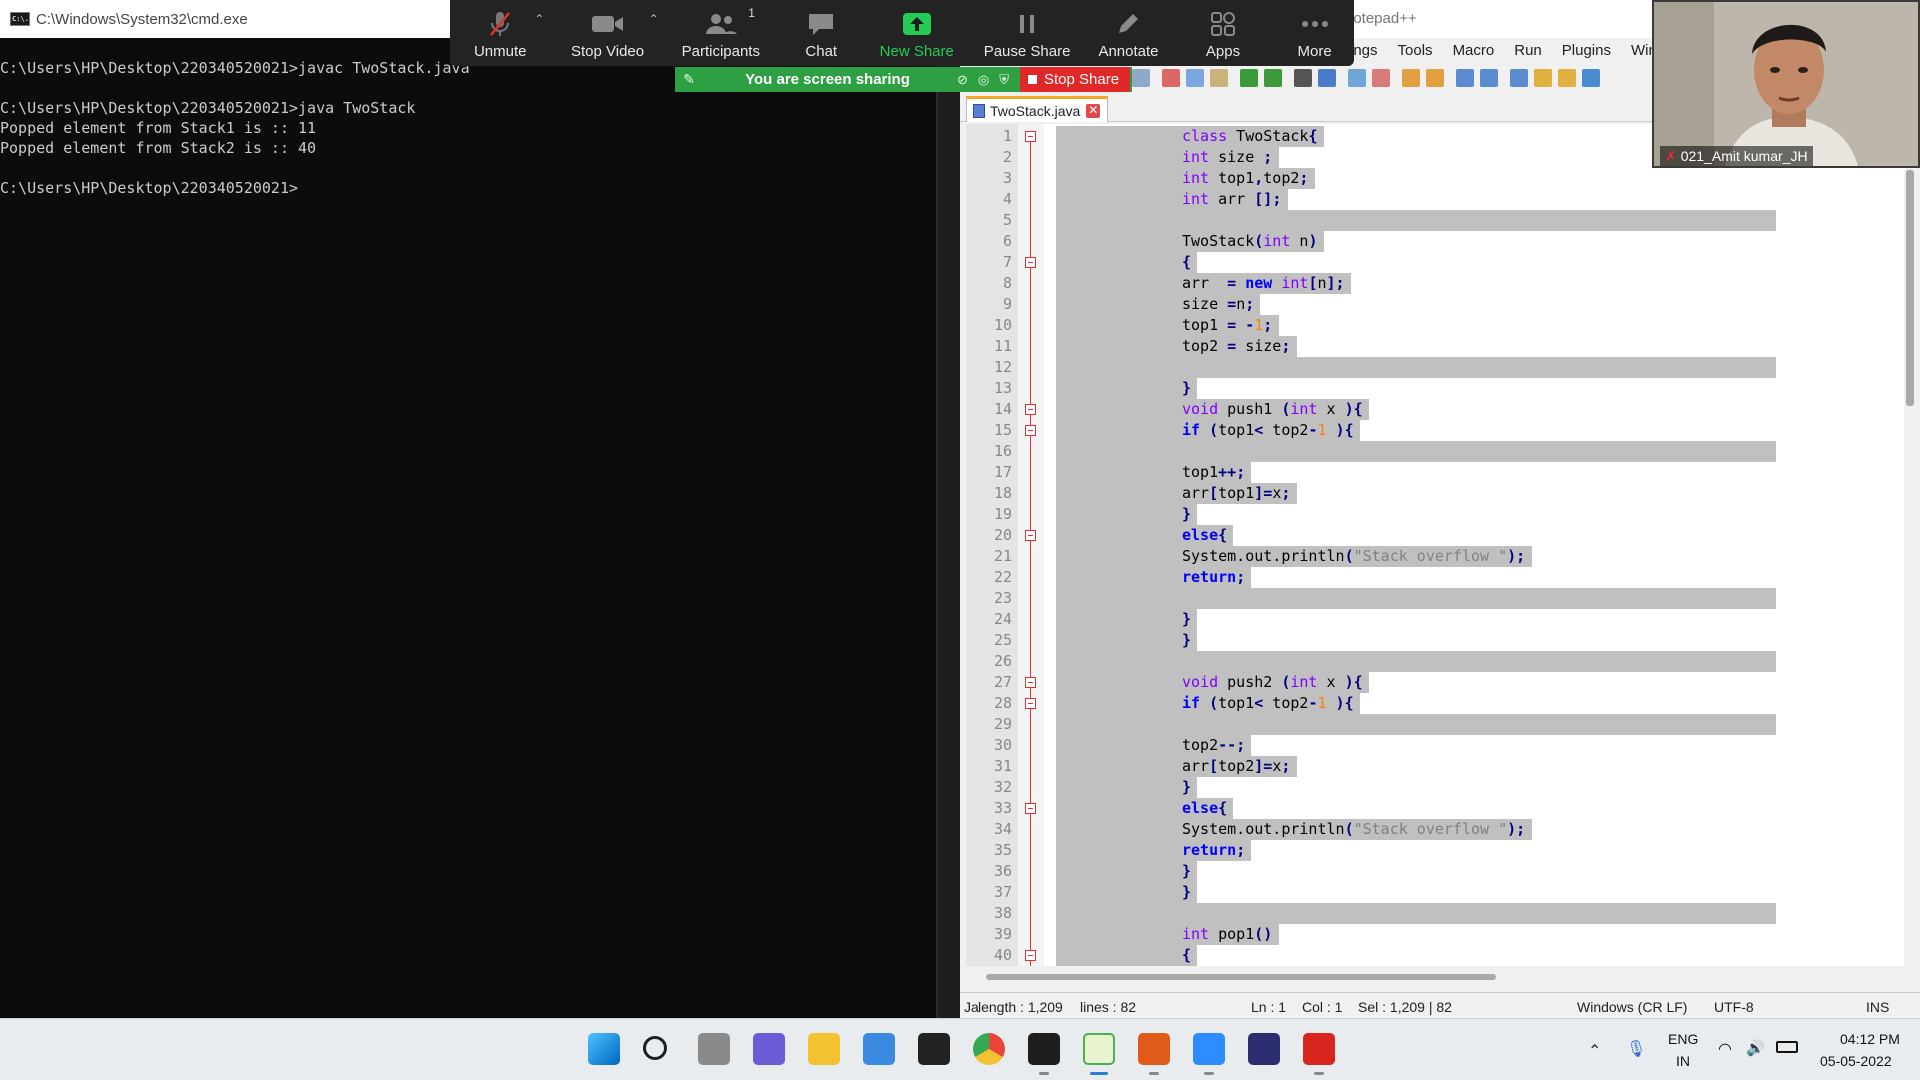  Describe the element at coordinates (1594, 1051) in the screenshot. I see `chevron-up-icon: ⌃` at that location.